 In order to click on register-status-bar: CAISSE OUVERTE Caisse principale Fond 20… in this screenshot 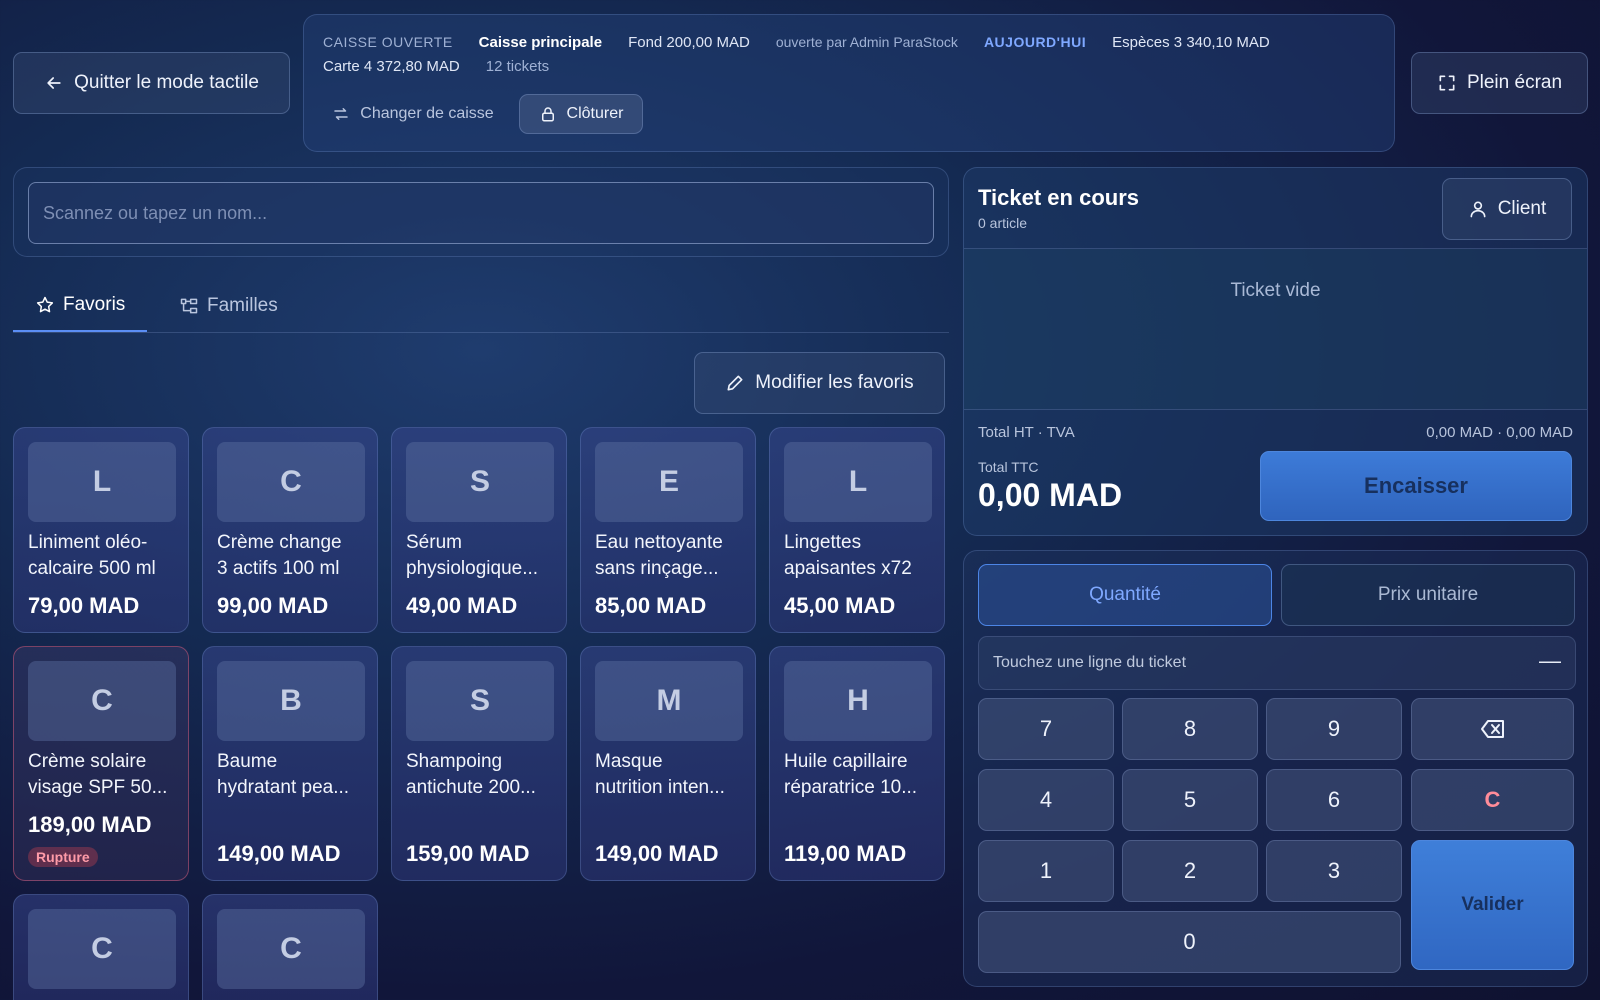, I will do `click(849, 83)`.